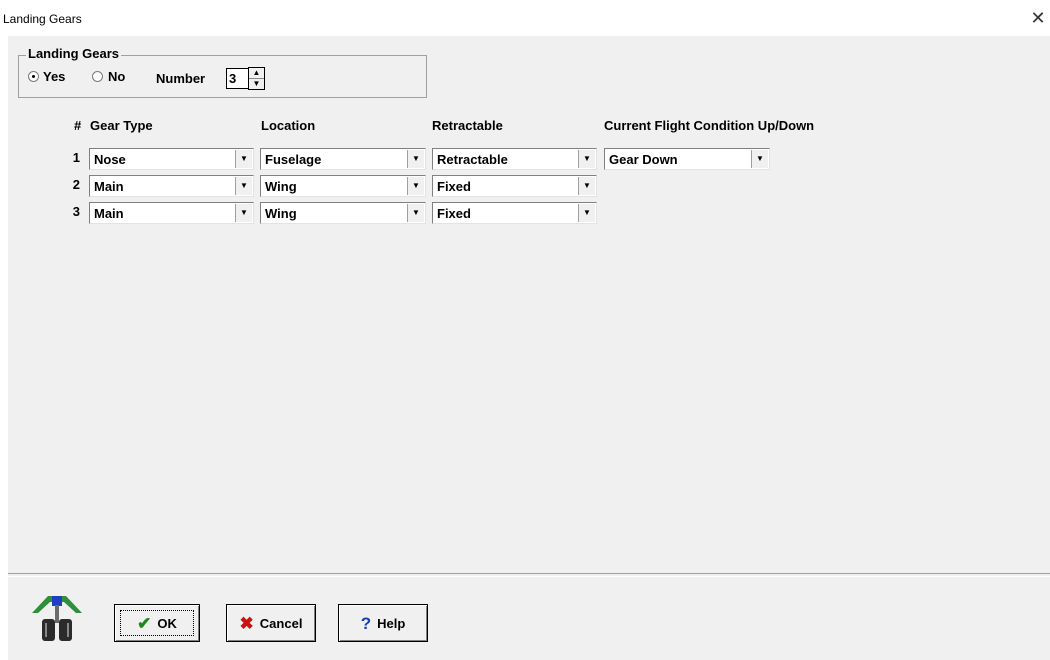  Describe the element at coordinates (709, 125) in the screenshot. I see `header-flight-condition: Current Flight Condition Up/Down` at that location.